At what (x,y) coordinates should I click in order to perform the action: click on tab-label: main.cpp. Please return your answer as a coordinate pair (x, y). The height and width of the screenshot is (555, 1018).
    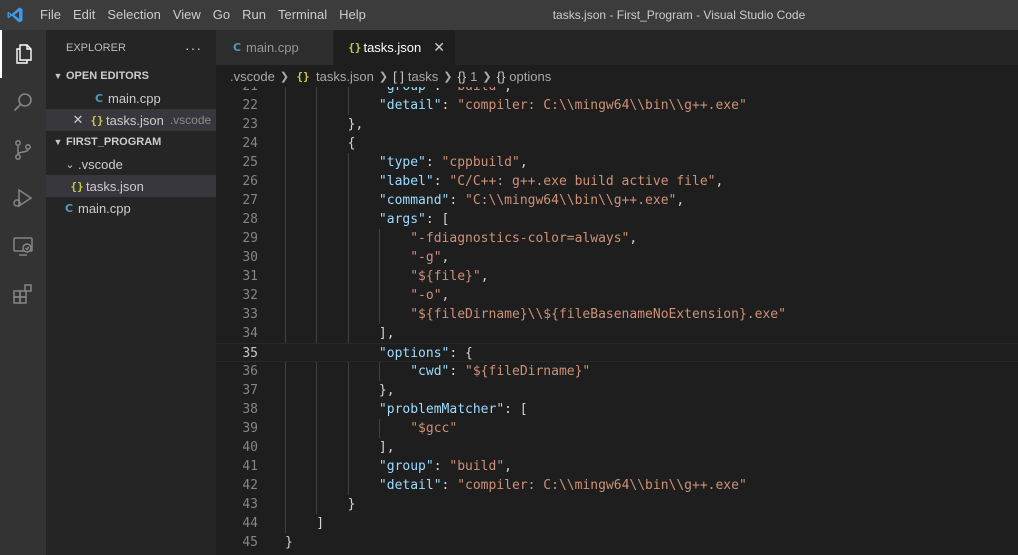
    Looking at the image, I should click on (272, 47).